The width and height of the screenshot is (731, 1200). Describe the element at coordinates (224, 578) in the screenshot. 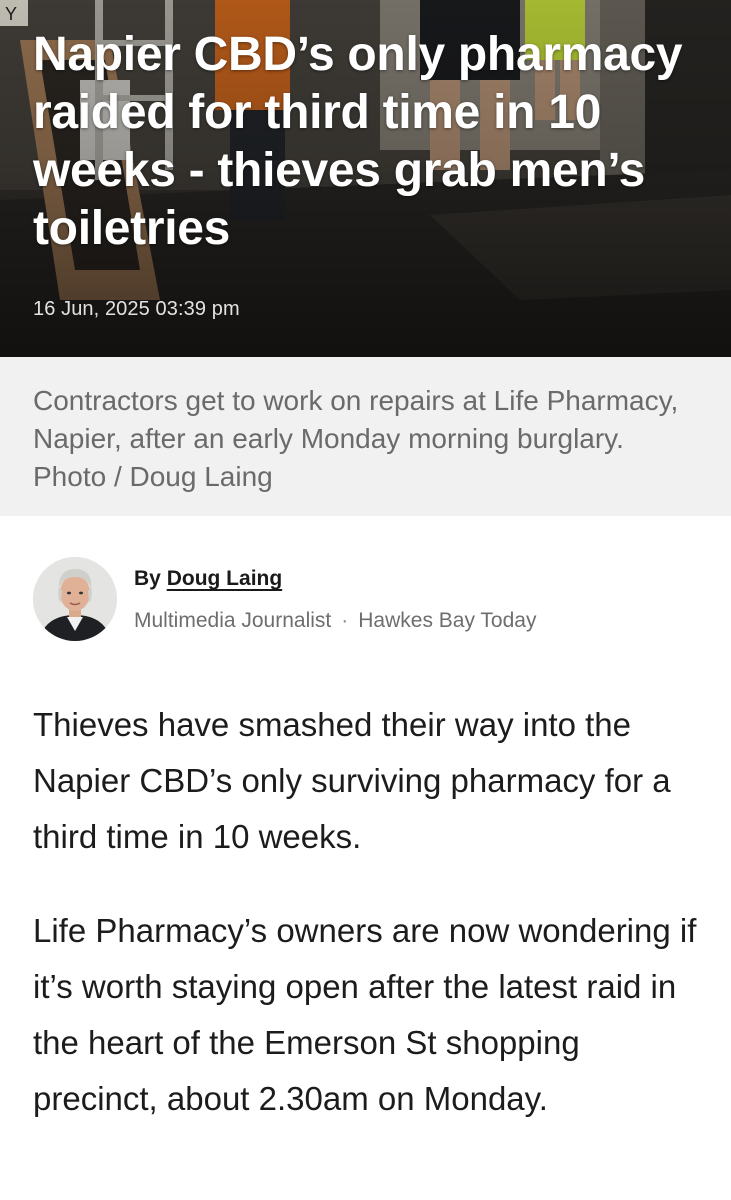

I see `author-name-link: Doug Laing` at that location.